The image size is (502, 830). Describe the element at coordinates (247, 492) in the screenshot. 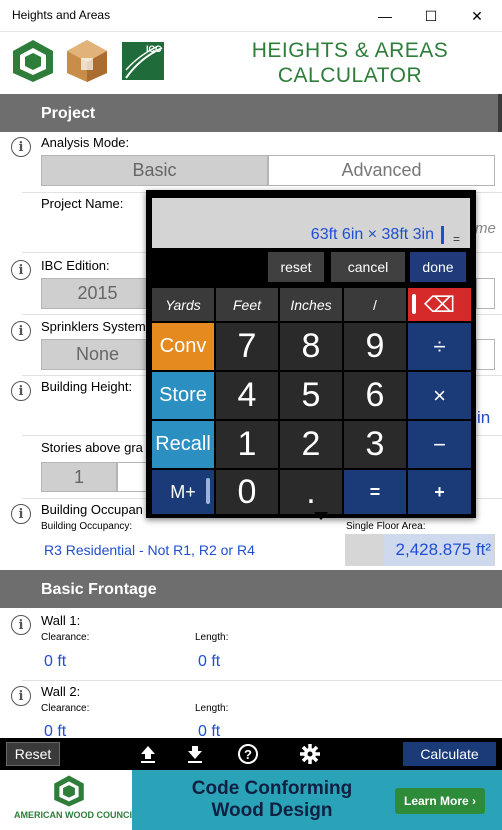

I see `calc-key-0: 0` at that location.